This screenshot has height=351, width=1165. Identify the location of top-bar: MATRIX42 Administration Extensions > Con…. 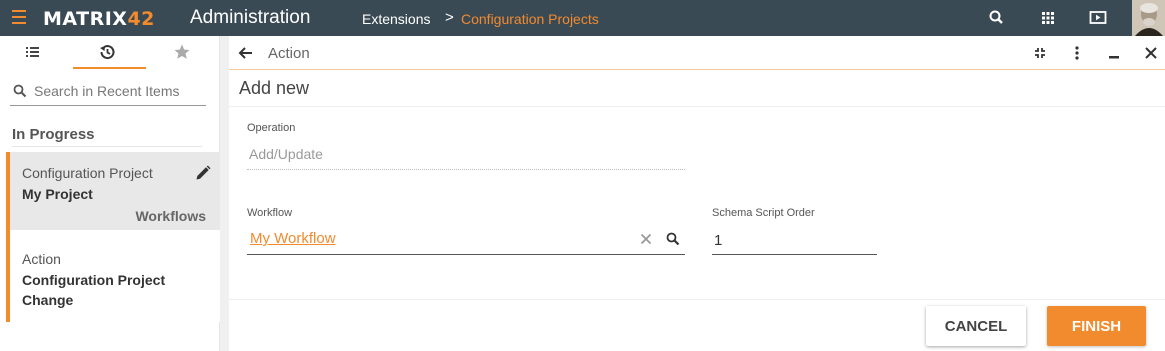
(582, 18).